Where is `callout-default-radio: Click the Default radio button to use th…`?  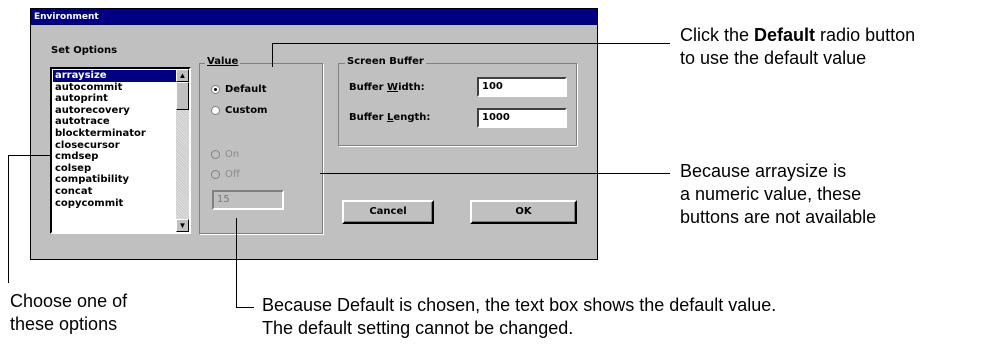
callout-default-radio: Click the Default radio button to use th… is located at coordinates (797, 47).